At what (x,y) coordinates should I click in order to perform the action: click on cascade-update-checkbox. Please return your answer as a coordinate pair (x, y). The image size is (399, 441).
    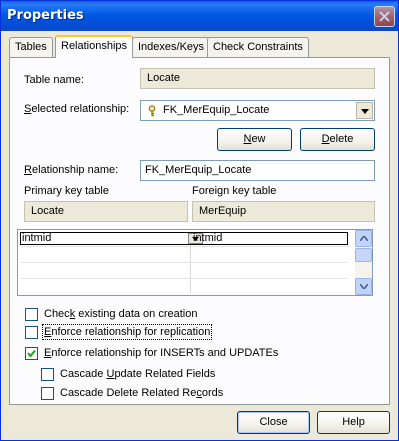
    Looking at the image, I should click on (47, 374).